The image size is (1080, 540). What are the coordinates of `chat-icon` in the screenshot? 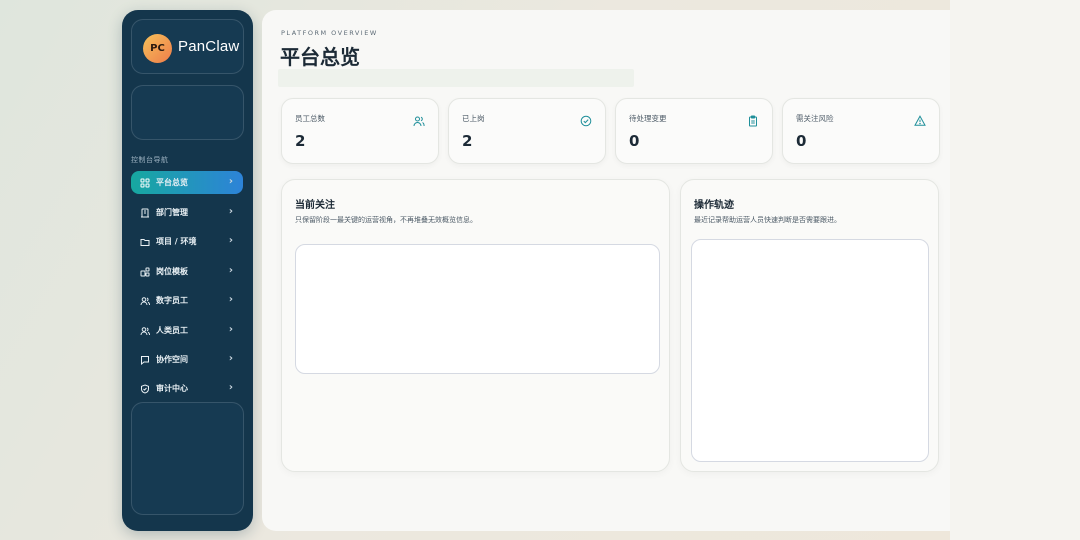 It's located at (145, 360).